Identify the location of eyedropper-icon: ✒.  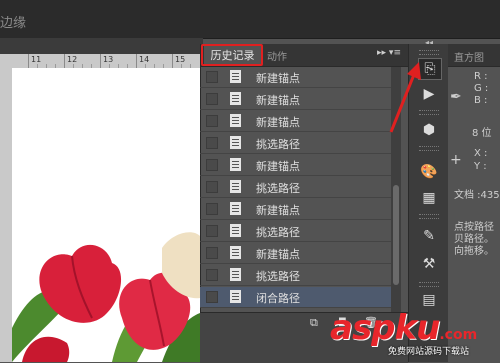
(456, 97).